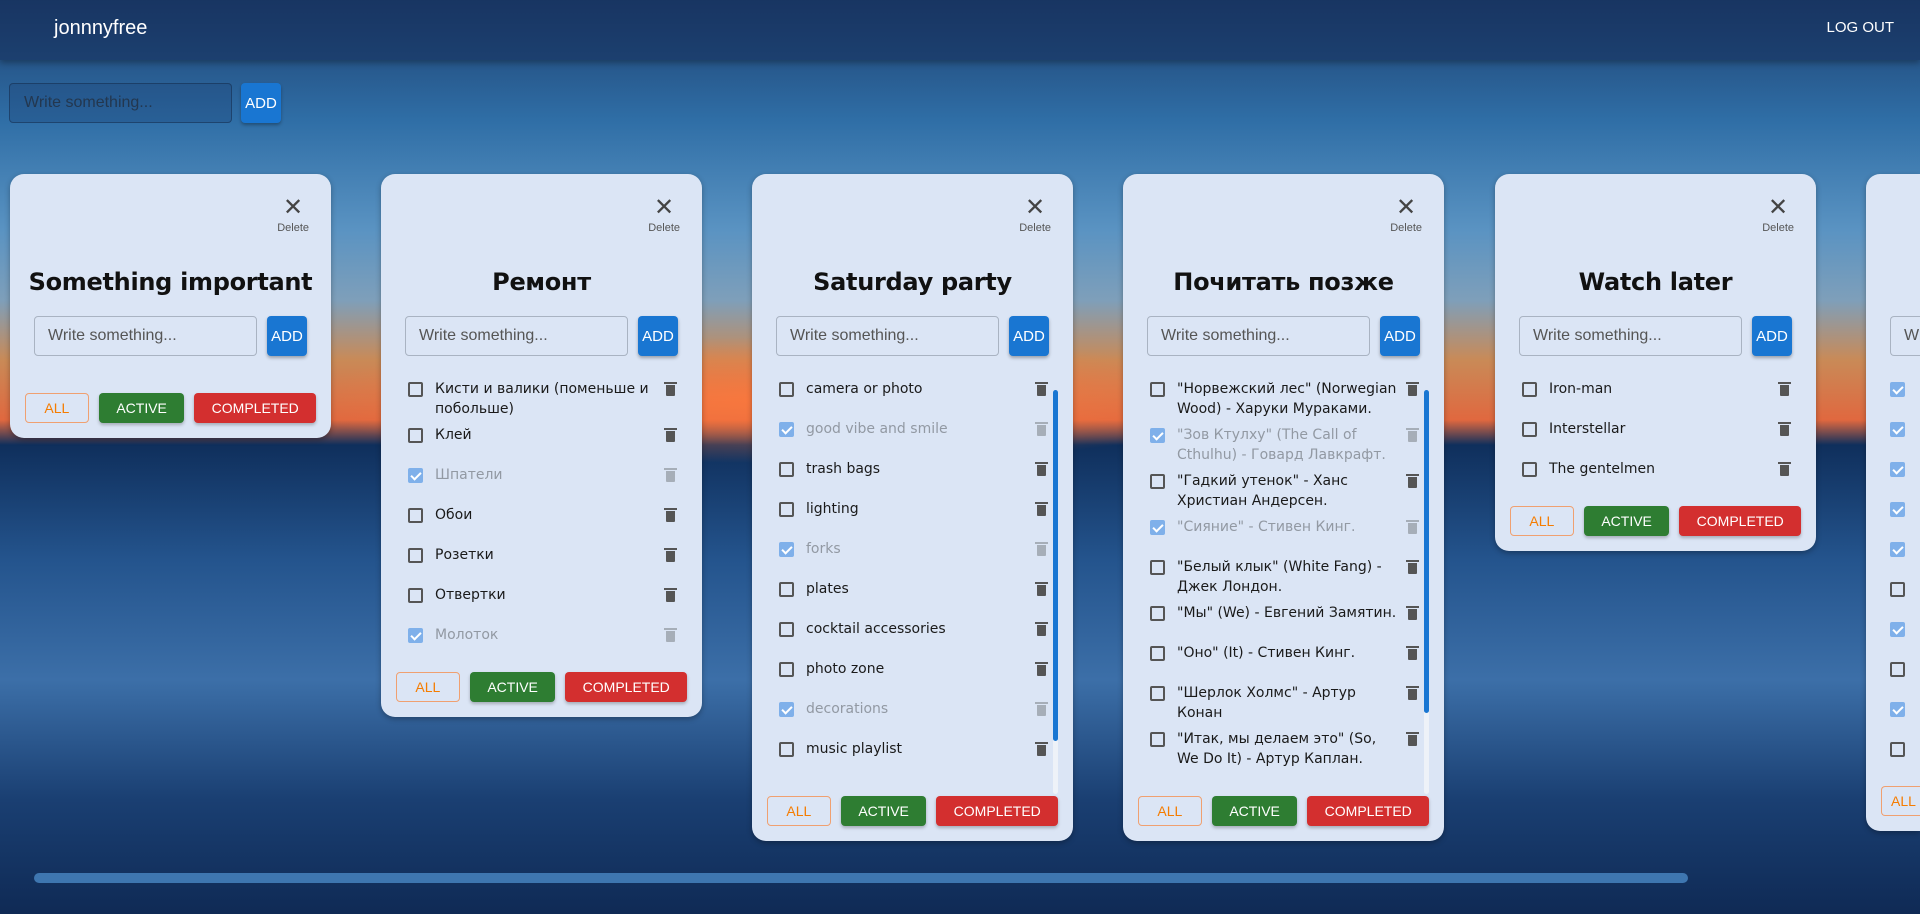 This screenshot has height=914, width=1920. I want to click on new-list-input, so click(120, 103).